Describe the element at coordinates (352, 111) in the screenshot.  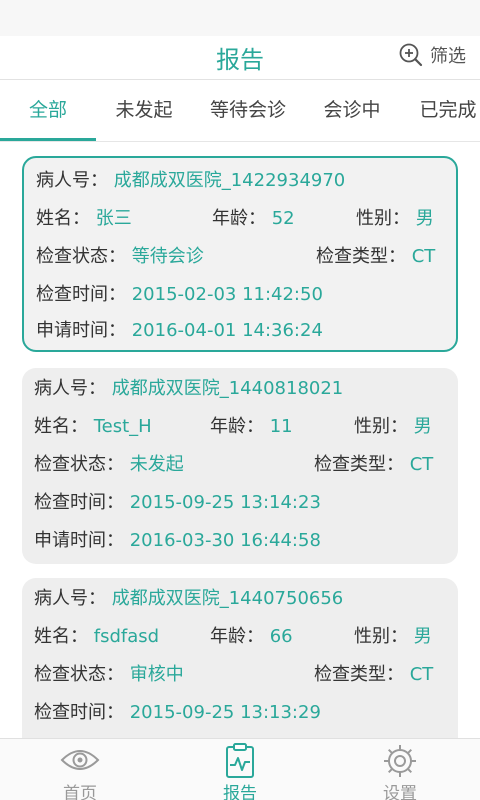
I see `tab-in-consultation: 会诊中` at that location.